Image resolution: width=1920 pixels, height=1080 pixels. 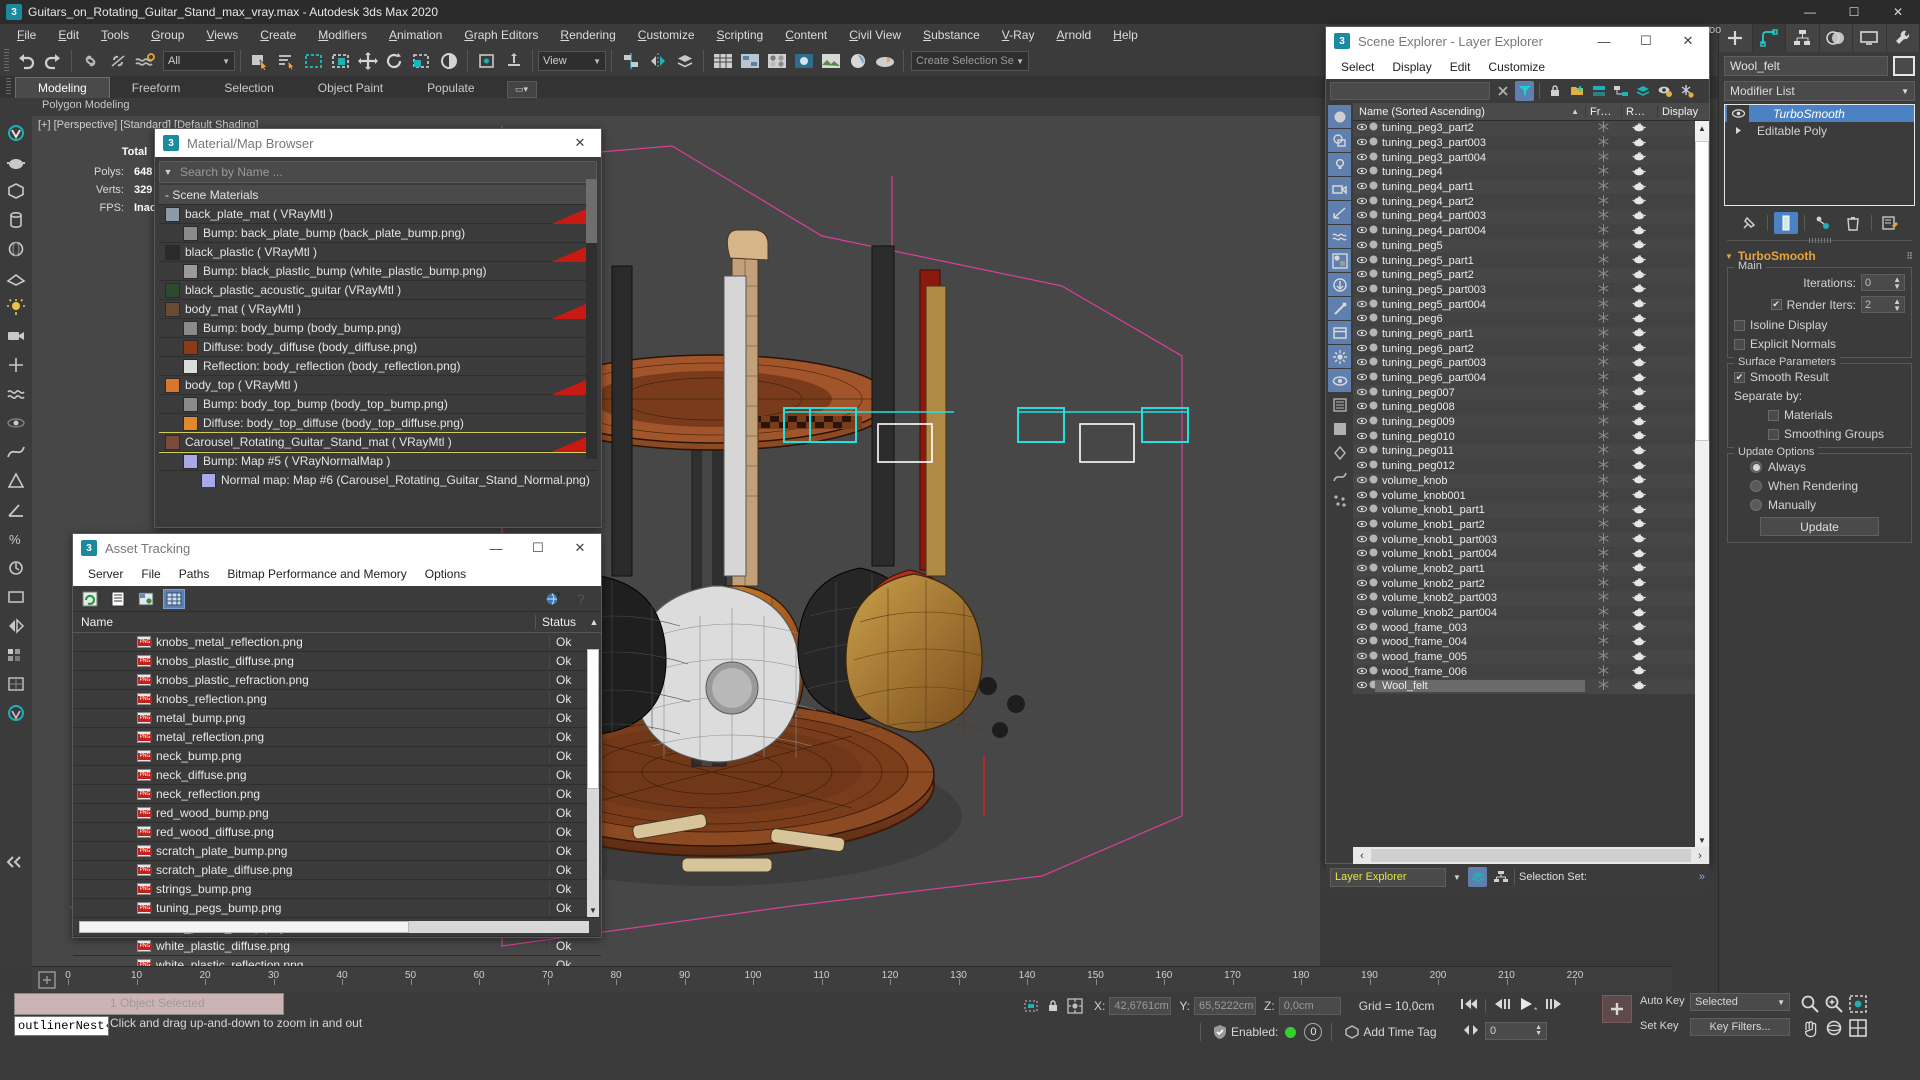 I want to click on asset-row: red_wood_diffuse.pngOk, so click(x=337, y=832).